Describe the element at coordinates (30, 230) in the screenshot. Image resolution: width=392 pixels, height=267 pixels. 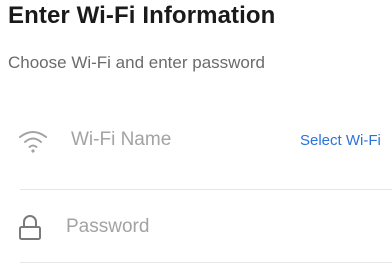
I see `lock-icon` at that location.